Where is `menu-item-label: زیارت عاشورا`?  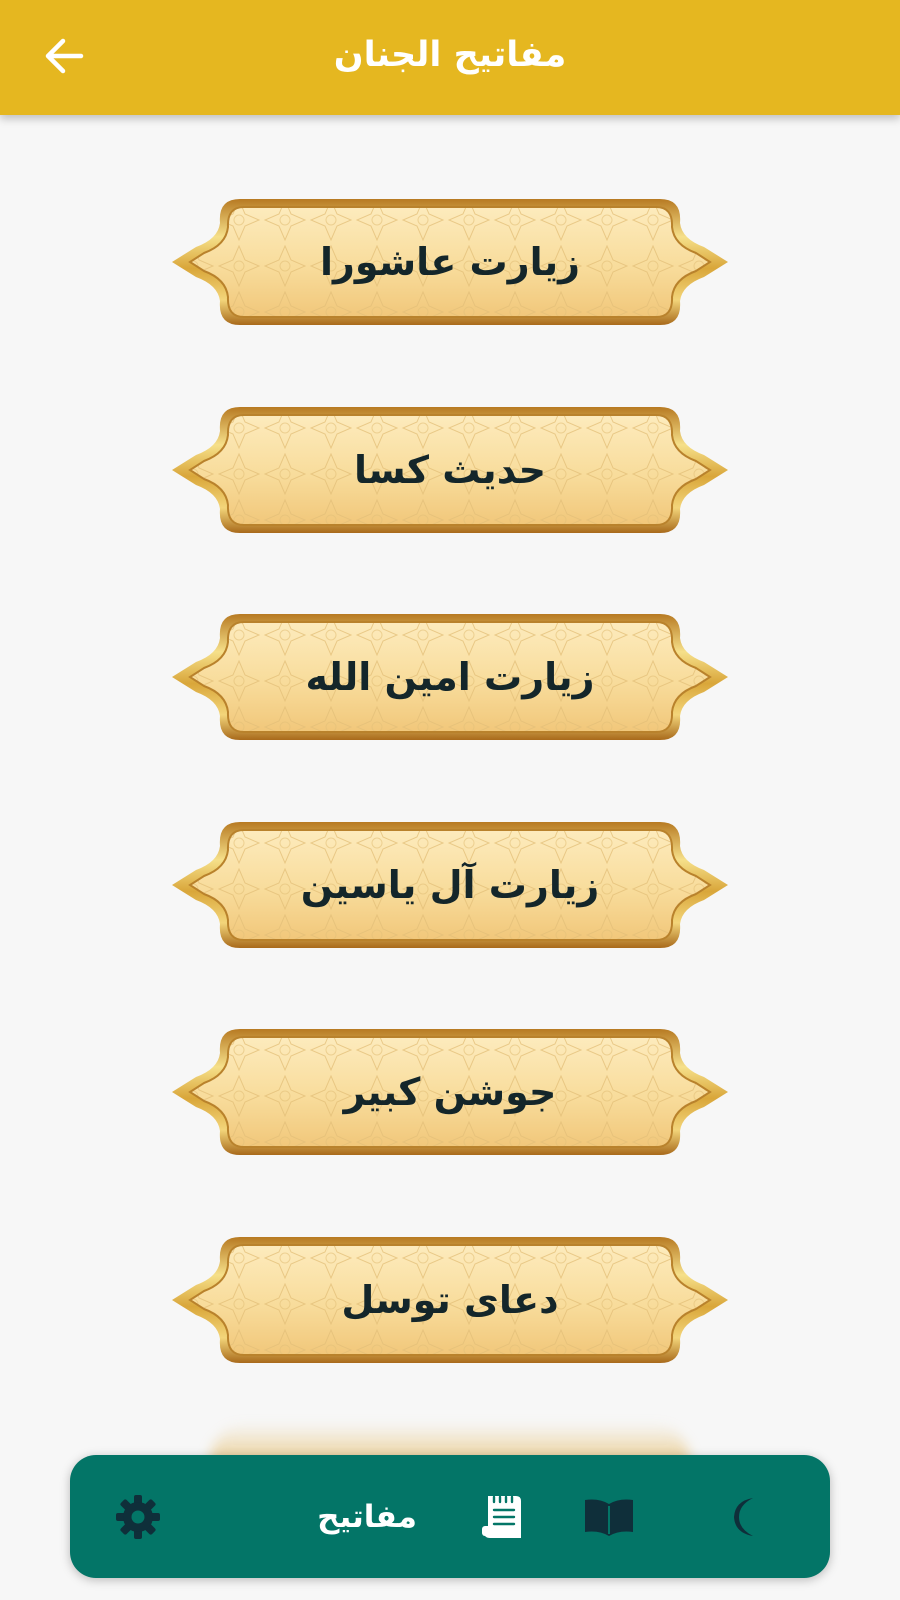
menu-item-label: زیارت عاشورا is located at coordinates (450, 262).